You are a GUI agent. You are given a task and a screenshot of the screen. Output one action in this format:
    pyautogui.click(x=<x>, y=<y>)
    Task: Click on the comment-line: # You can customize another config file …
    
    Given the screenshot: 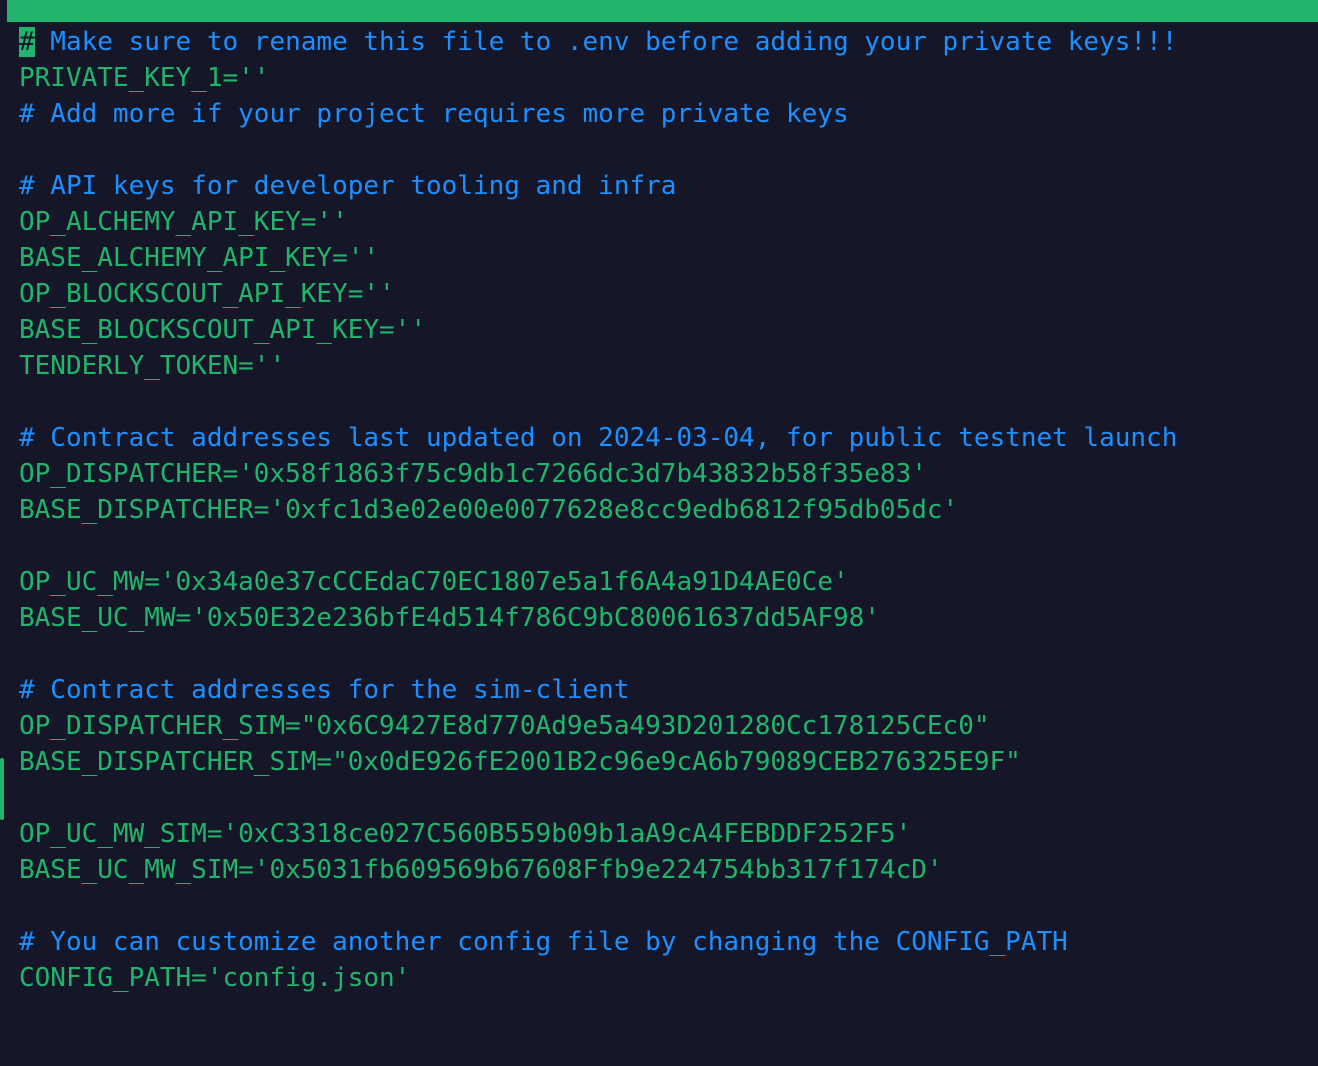 What is the action you would take?
    pyautogui.click(x=668, y=942)
    